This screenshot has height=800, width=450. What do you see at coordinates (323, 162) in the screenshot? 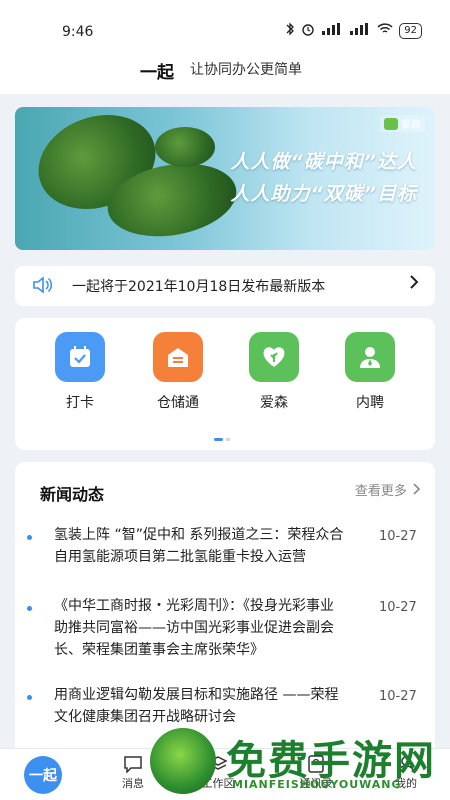
I see `banner-line-1: 人人做“碳中和”达人` at bounding box center [323, 162].